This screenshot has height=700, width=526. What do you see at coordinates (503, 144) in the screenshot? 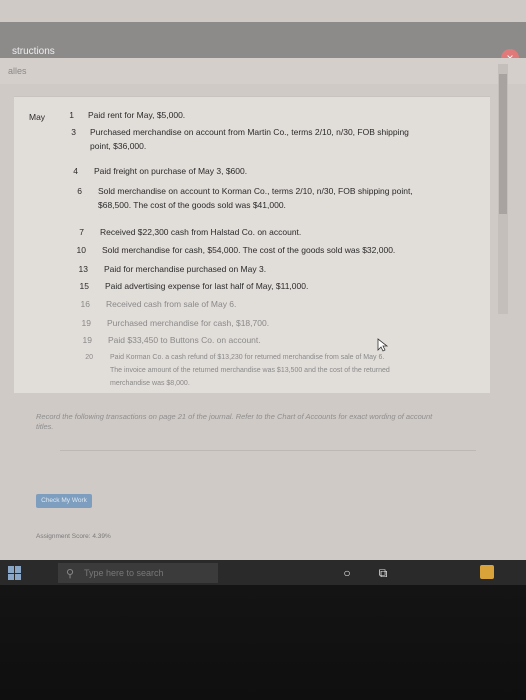
I see `scrollbar-thumb` at bounding box center [503, 144].